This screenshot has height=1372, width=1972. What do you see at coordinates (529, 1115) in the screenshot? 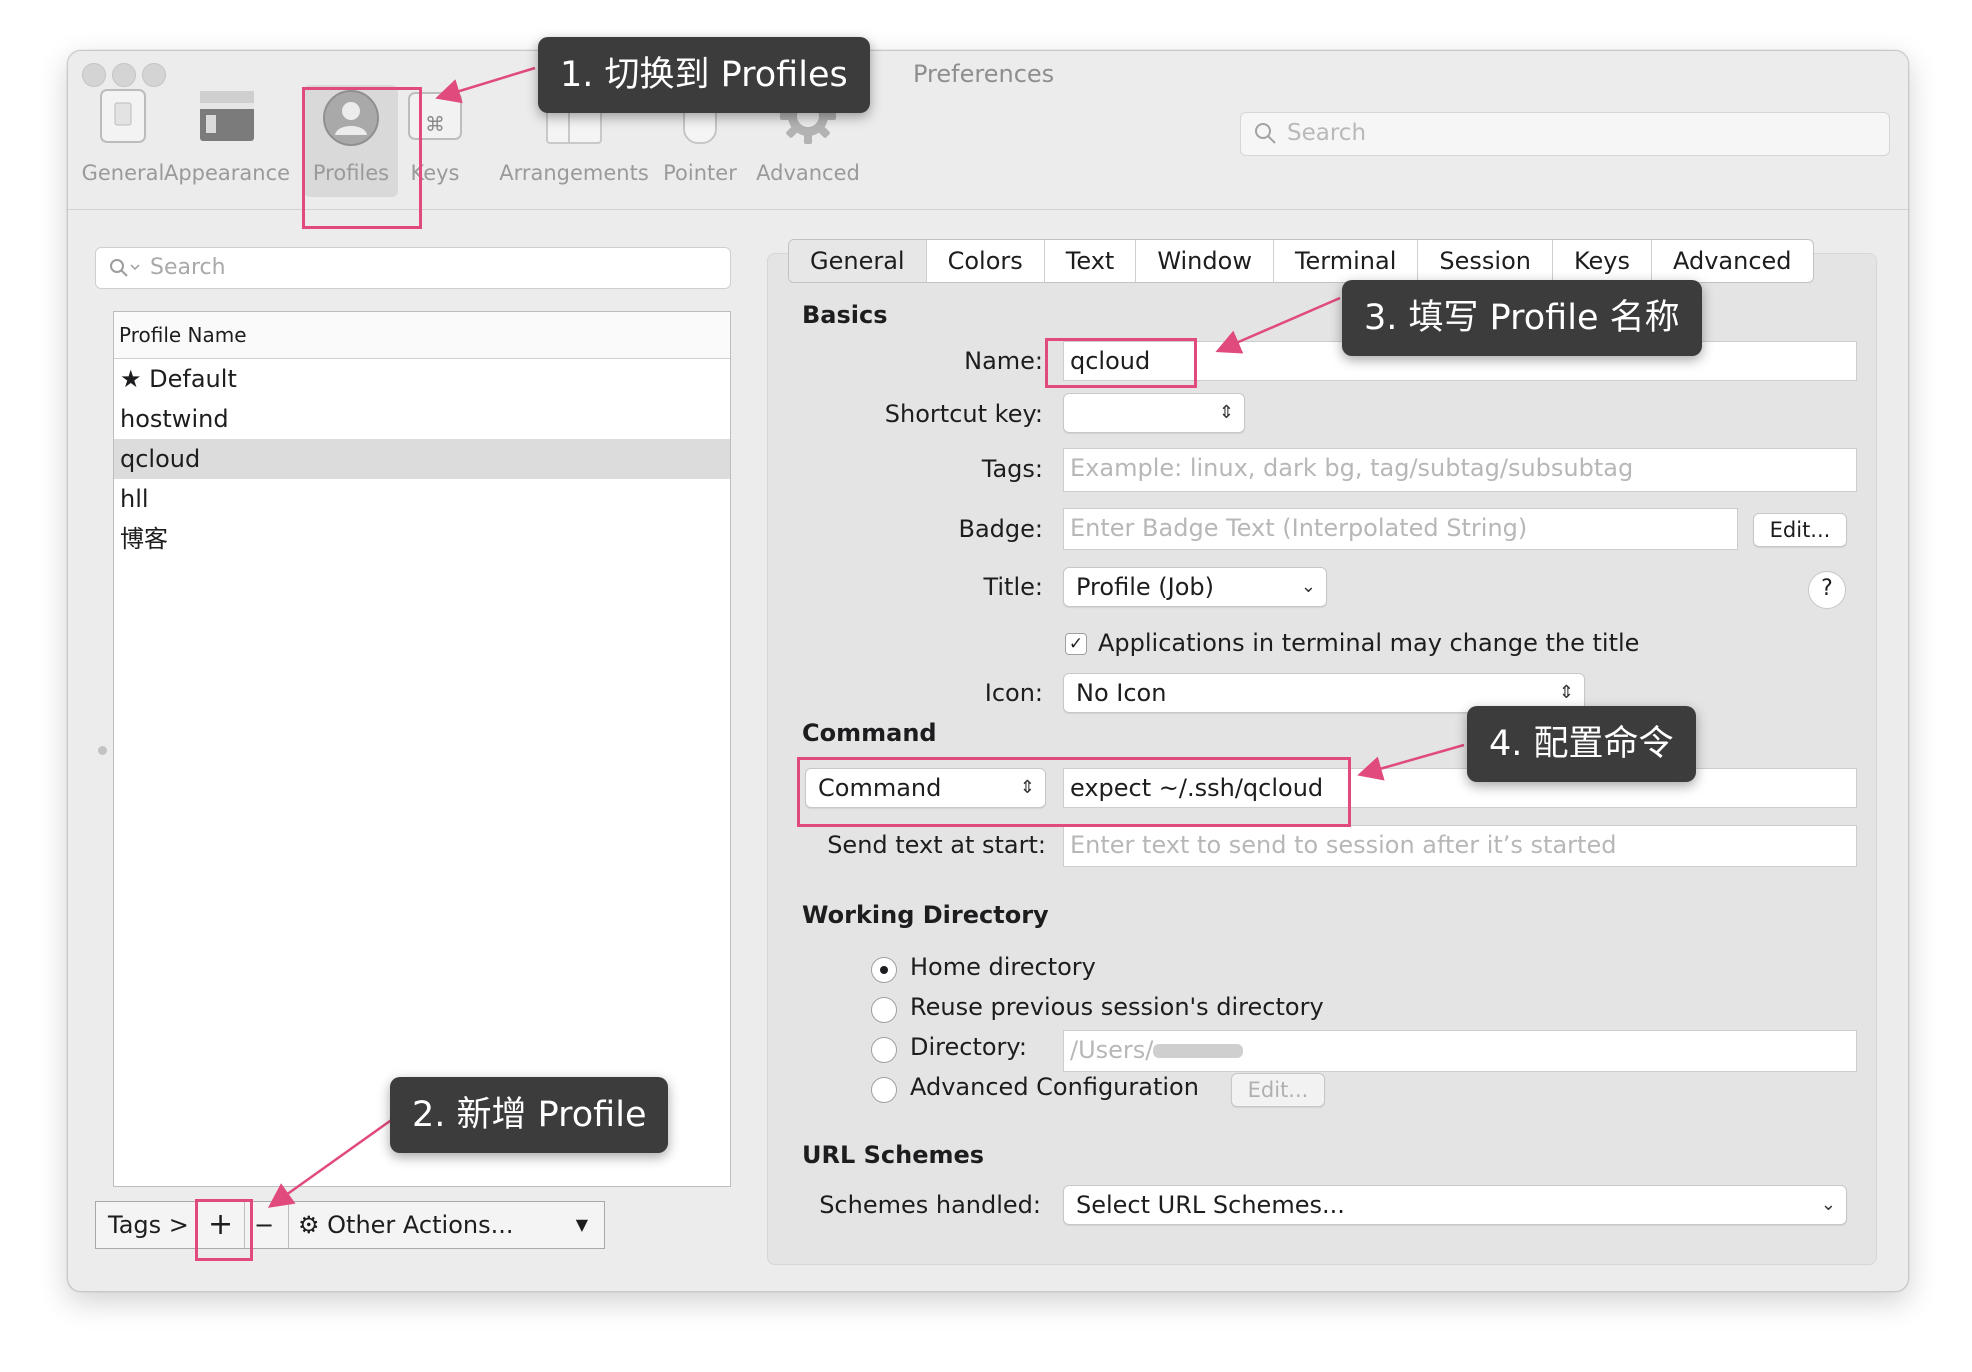
I see `callout-step2: 2. 新增 Profile` at bounding box center [529, 1115].